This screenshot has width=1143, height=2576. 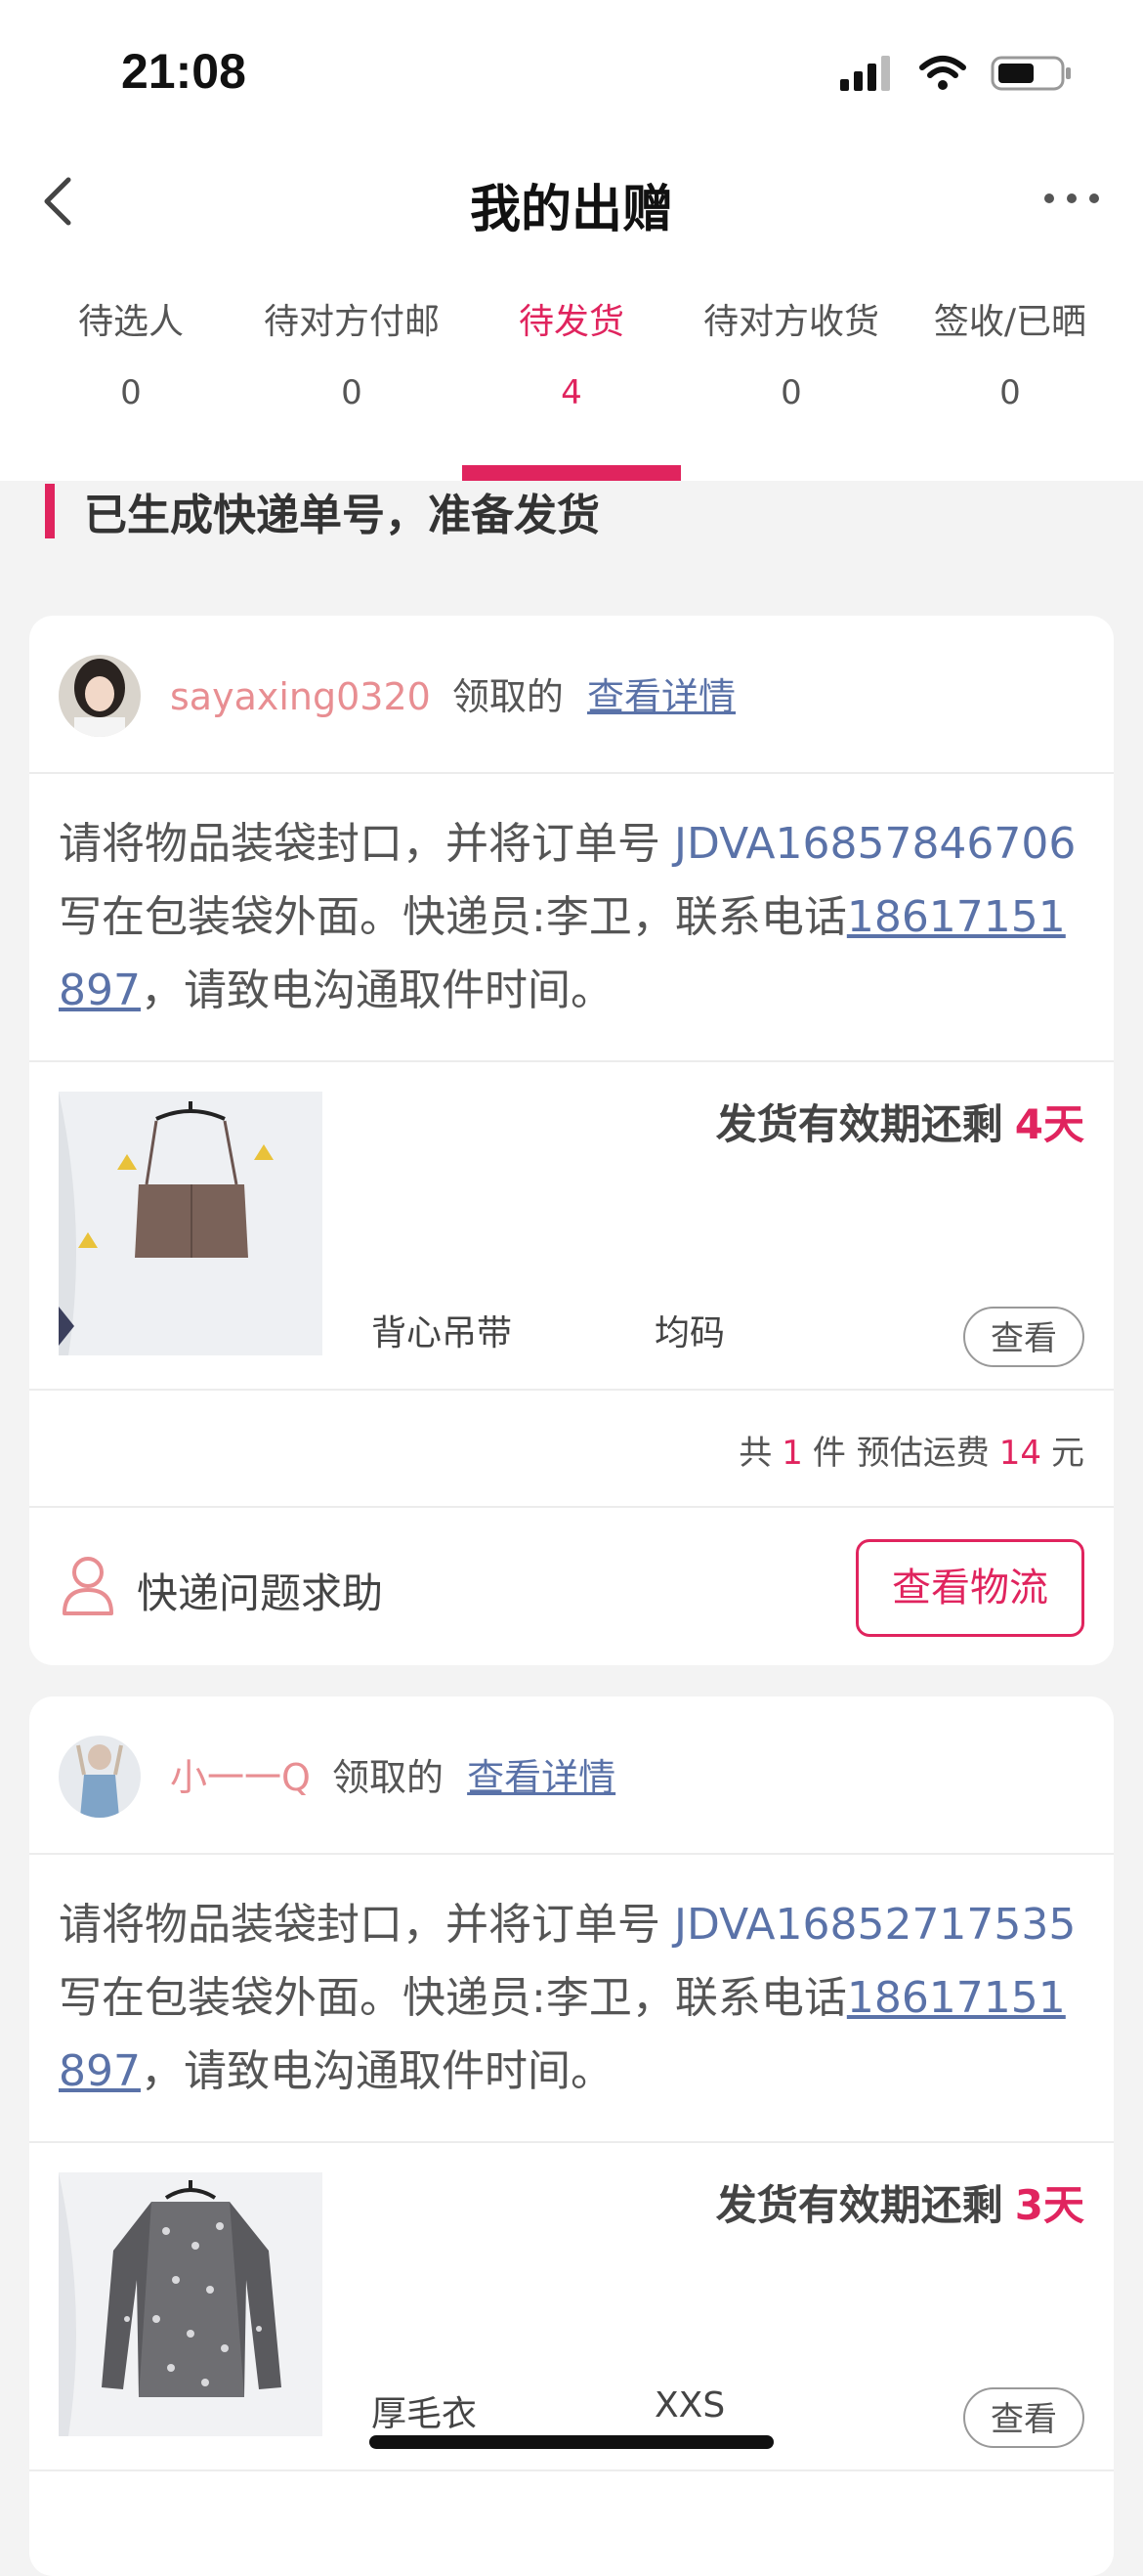 What do you see at coordinates (1049, 2205) in the screenshot?
I see `deadline-days: 3天` at bounding box center [1049, 2205].